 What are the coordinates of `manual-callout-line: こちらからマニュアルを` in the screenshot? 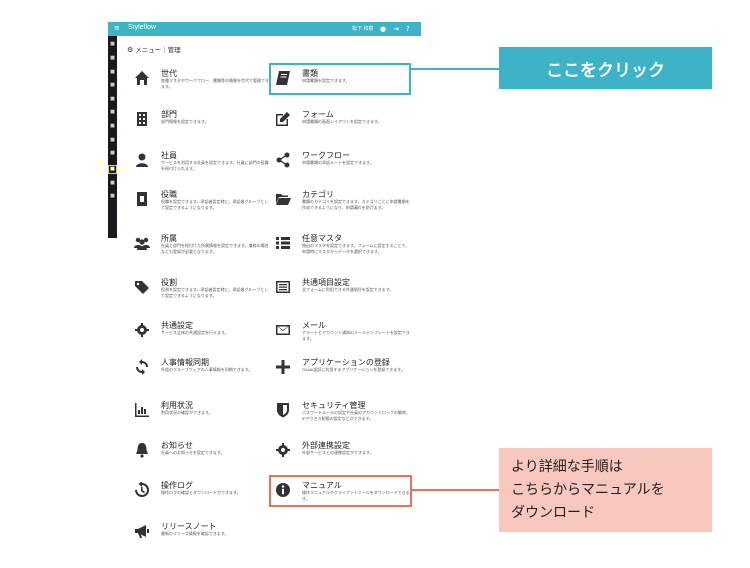 It's located at (588, 490).